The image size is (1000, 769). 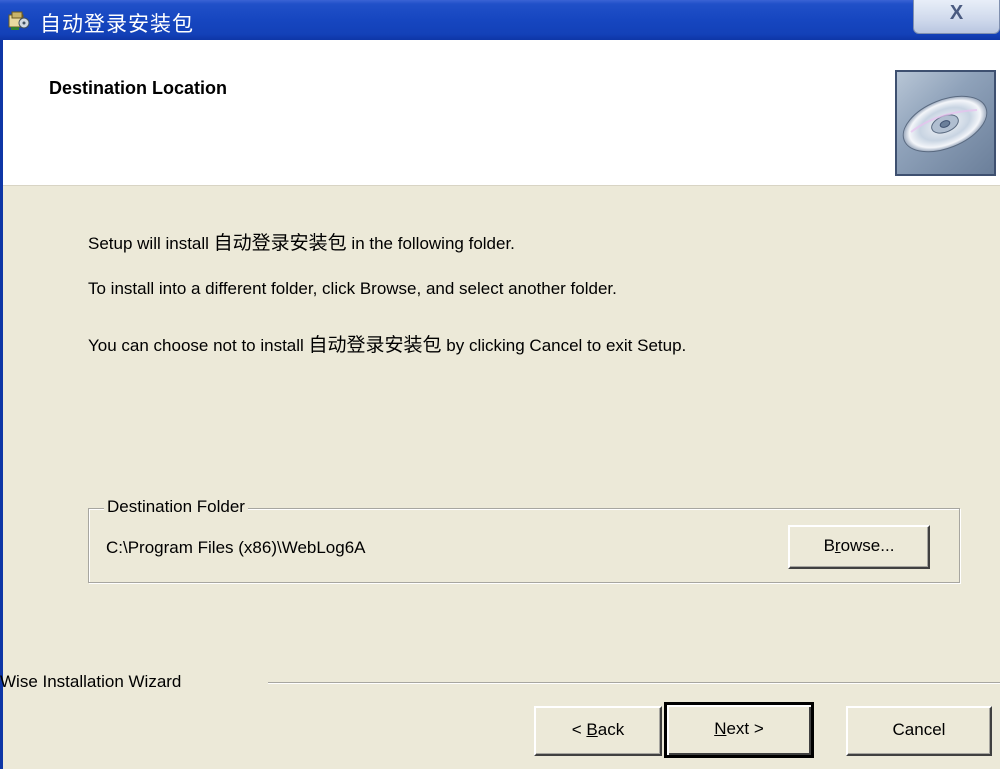 I want to click on next-button-label: Next >, so click(x=739, y=729).